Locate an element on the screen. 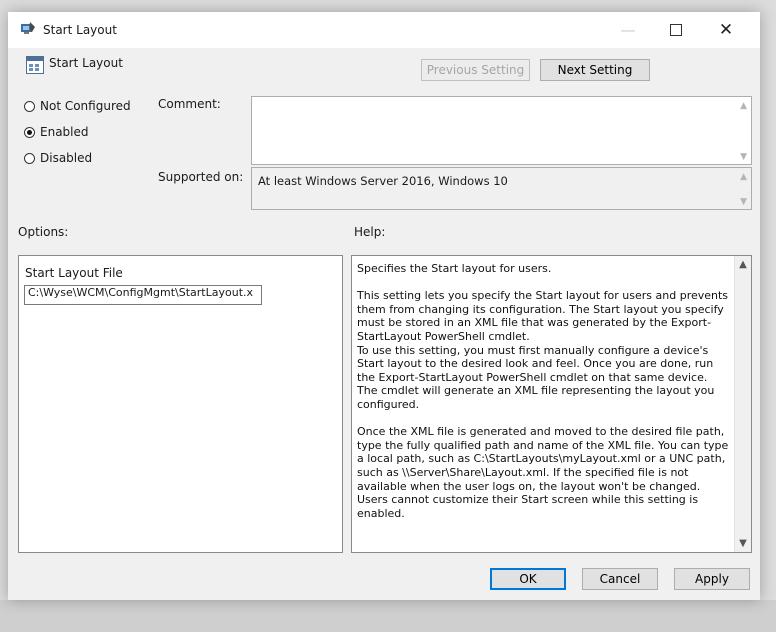 This screenshot has height=632, width=776. radio-not-configured: Not Configured is located at coordinates (77, 106).